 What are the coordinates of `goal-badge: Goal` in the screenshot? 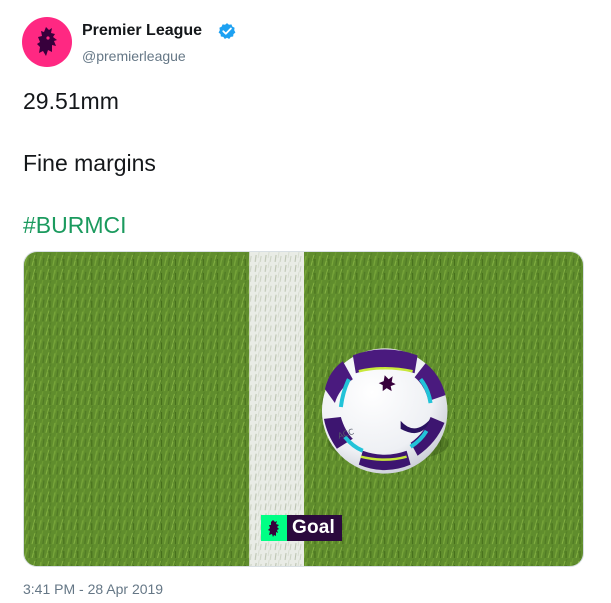 It's located at (302, 528).